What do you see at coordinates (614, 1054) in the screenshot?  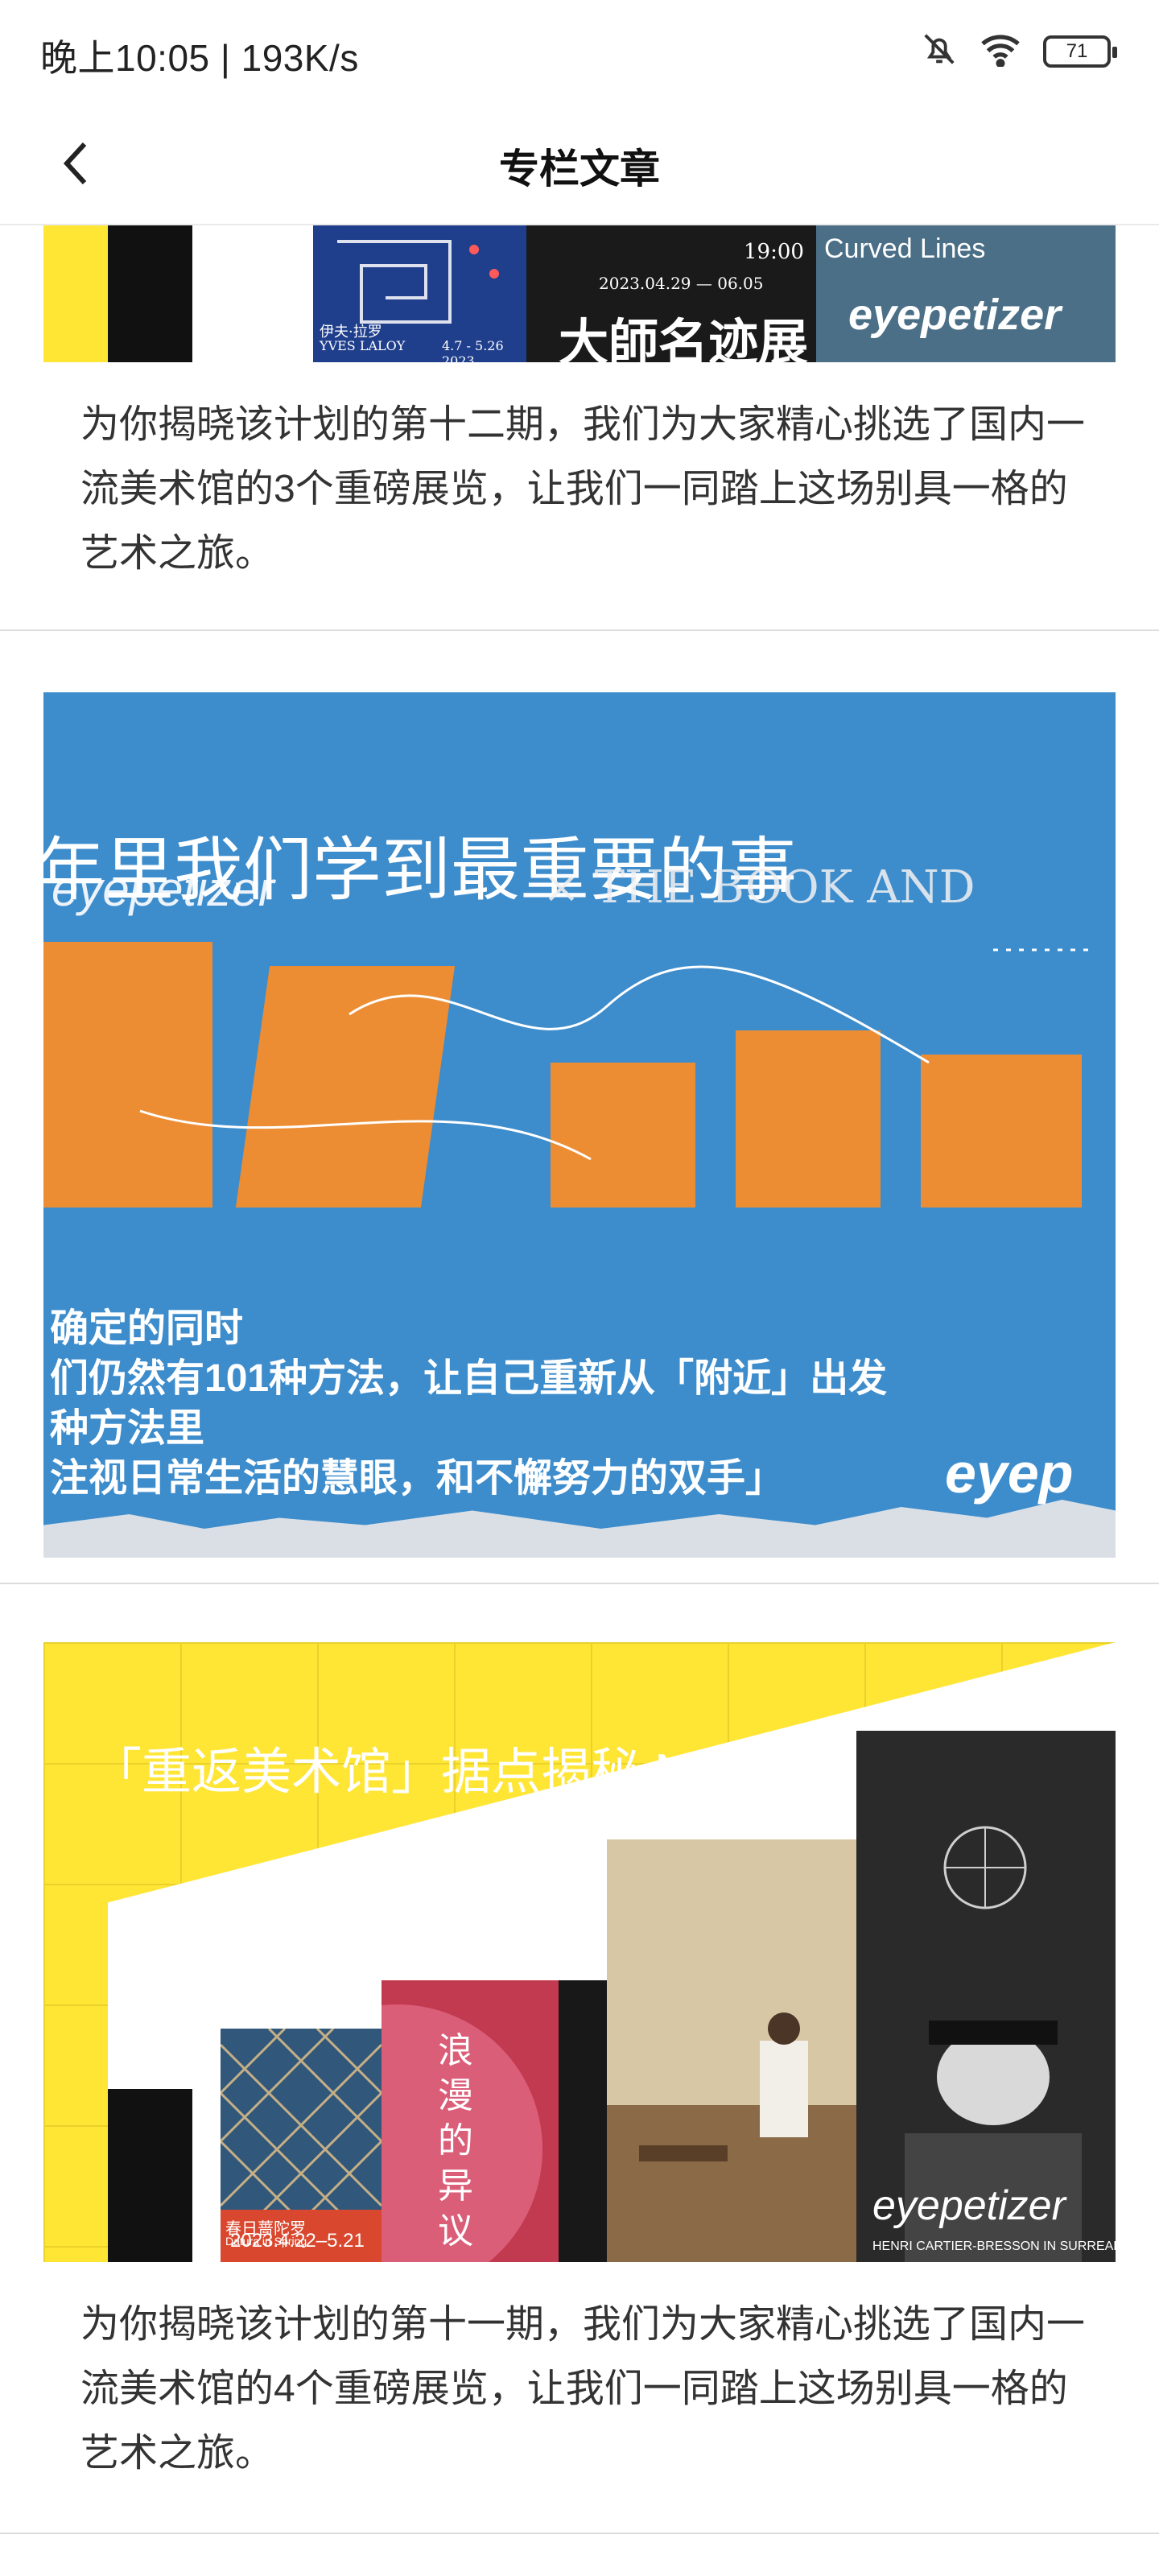 I see `cover-scribble-lines` at bounding box center [614, 1054].